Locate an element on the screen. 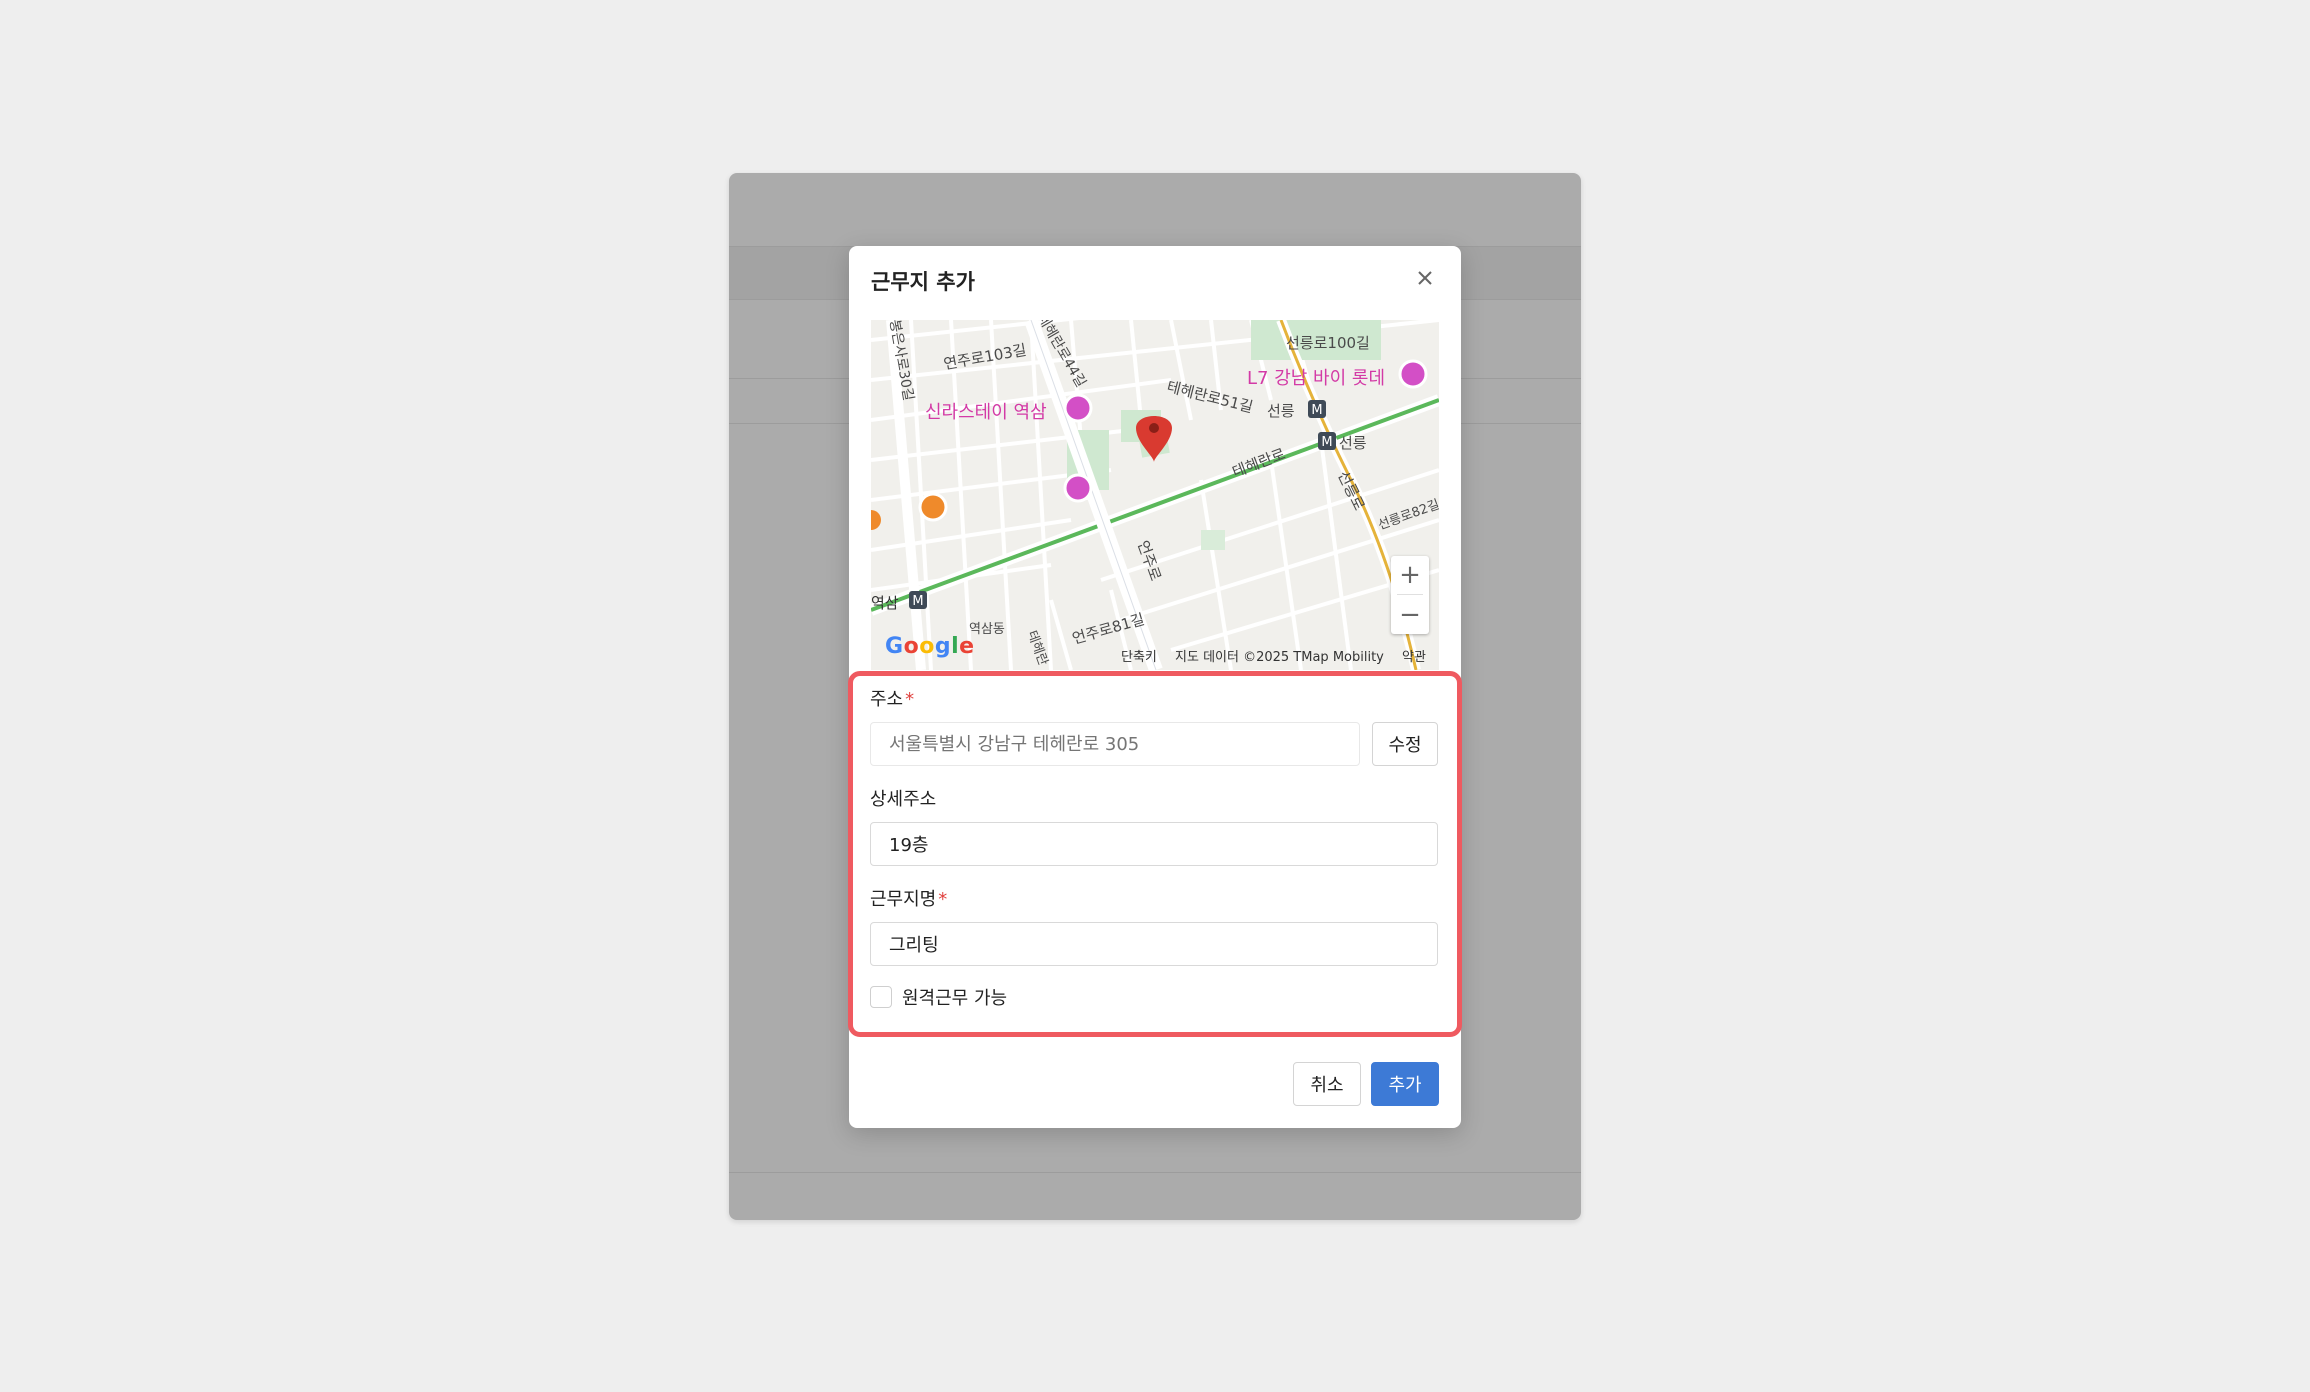 This screenshot has height=1392, width=2310. map-data-attribution: 지도 데이터 ©2025 TMap Mobility is located at coordinates (1279, 657).